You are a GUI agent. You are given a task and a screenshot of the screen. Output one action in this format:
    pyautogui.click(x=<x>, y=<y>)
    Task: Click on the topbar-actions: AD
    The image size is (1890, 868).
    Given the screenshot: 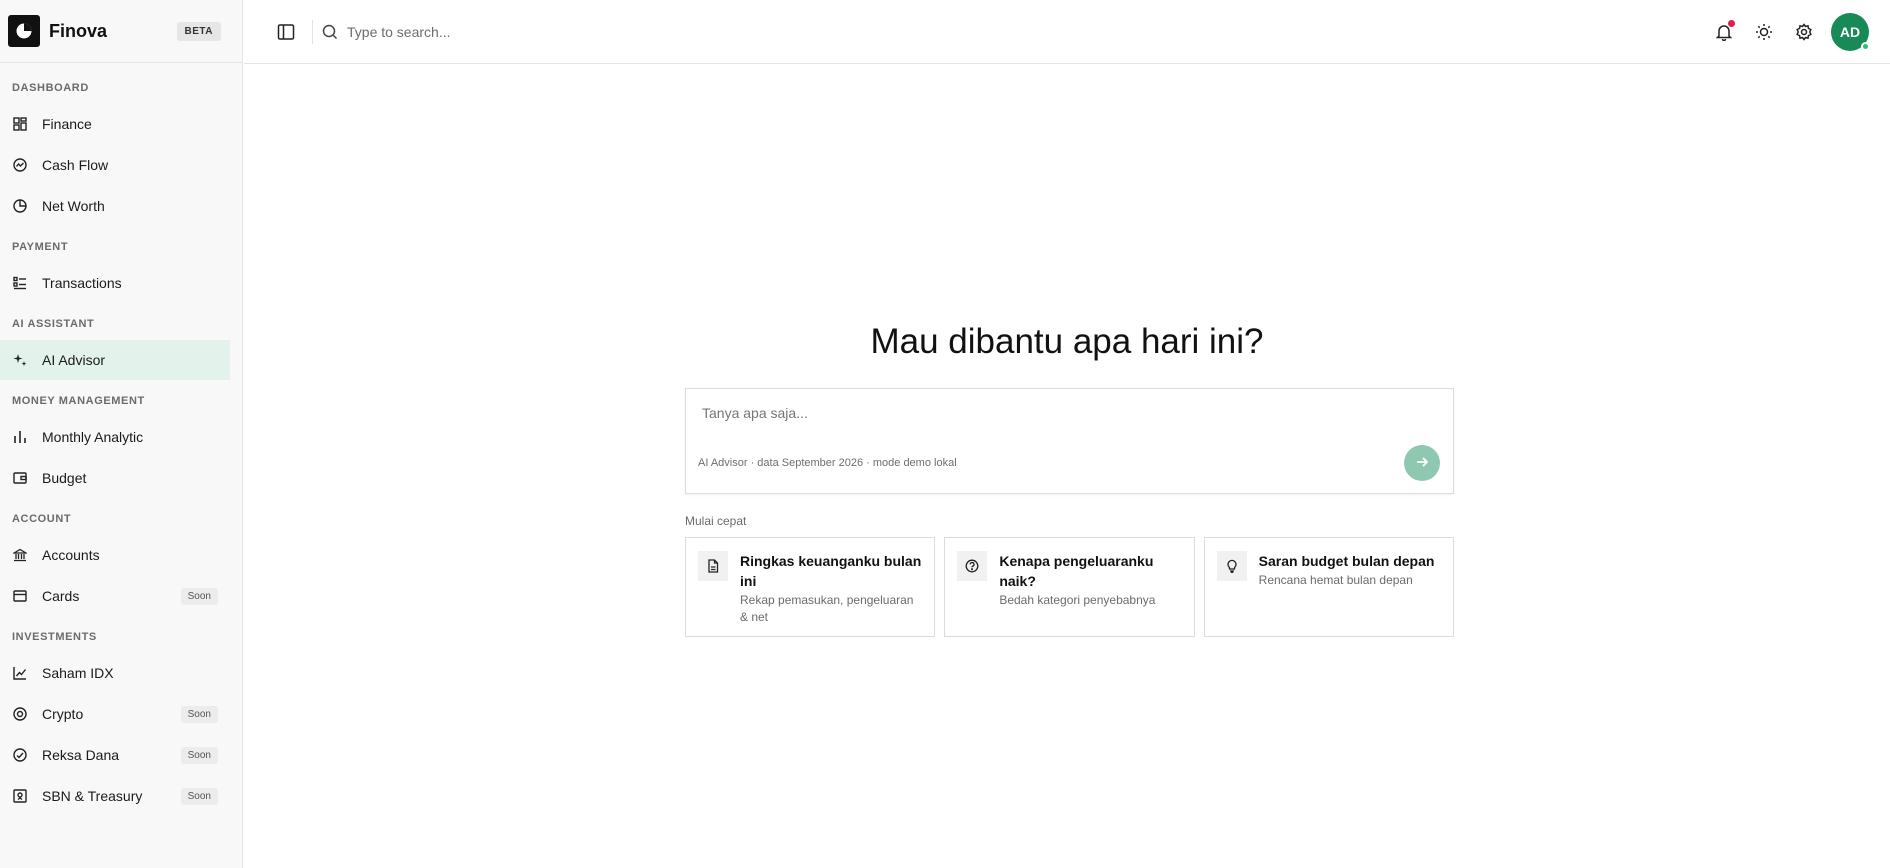 What is the action you would take?
    pyautogui.click(x=1792, y=31)
    